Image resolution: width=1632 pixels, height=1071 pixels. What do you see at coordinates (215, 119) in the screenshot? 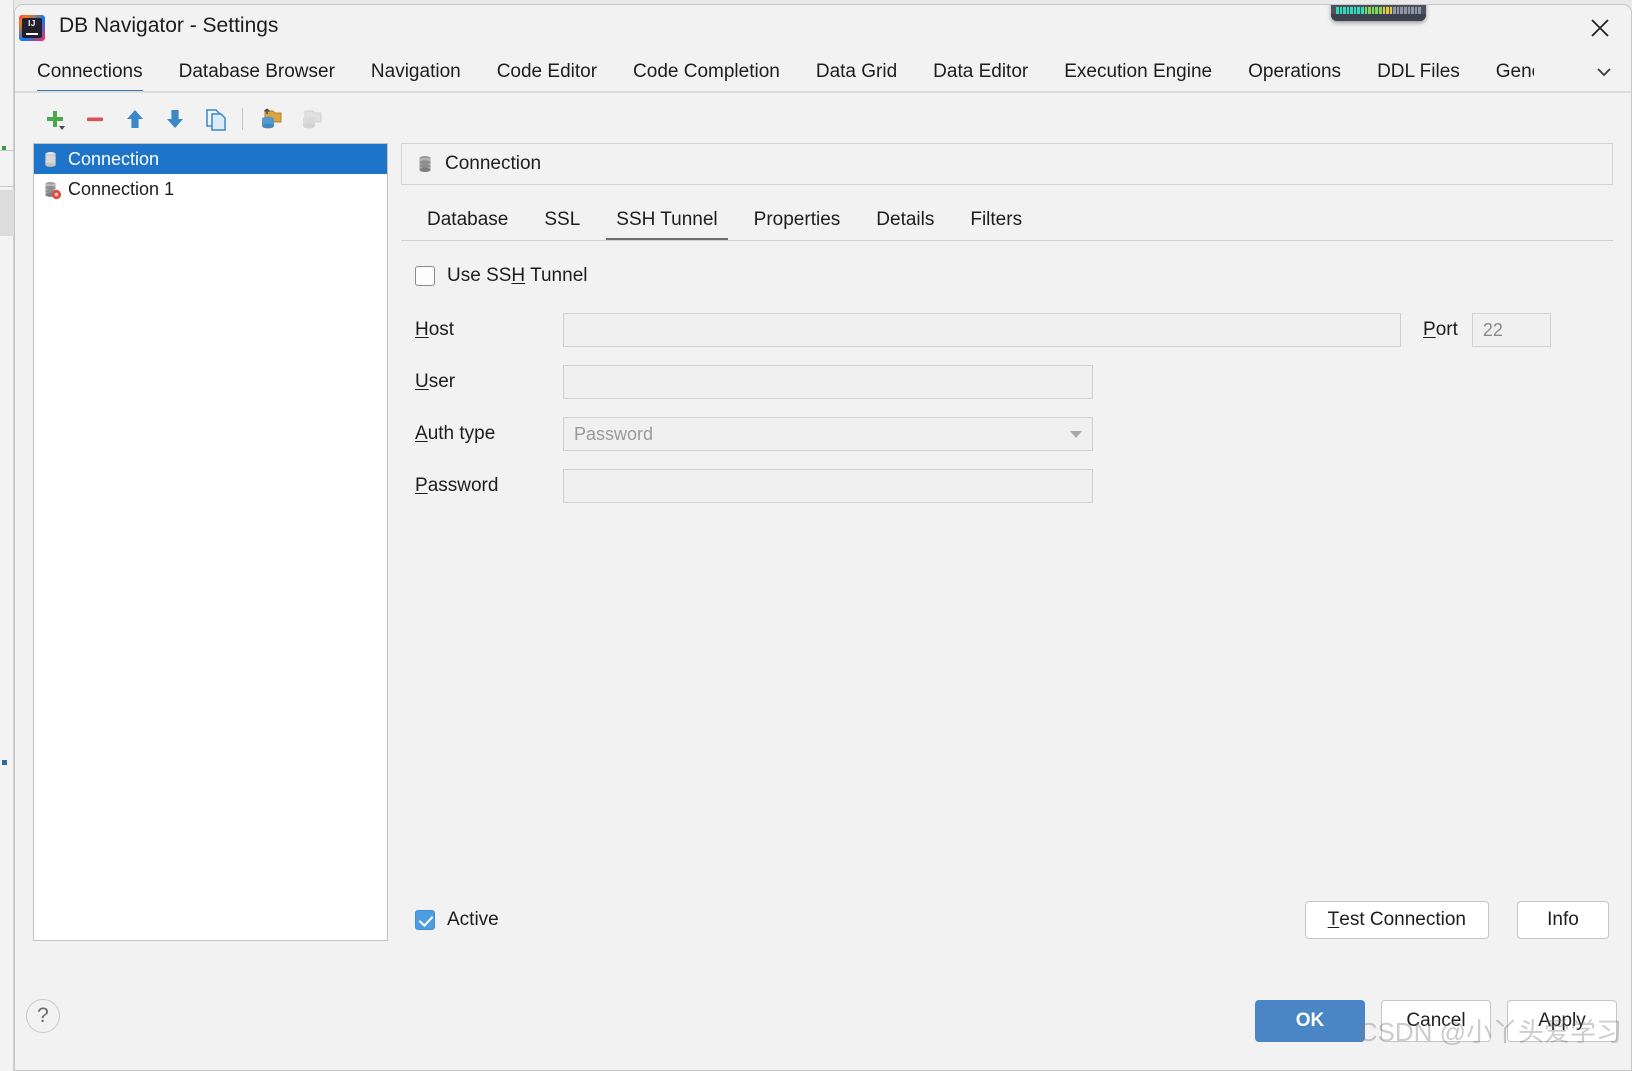
I see `duplicate-connection-button` at bounding box center [215, 119].